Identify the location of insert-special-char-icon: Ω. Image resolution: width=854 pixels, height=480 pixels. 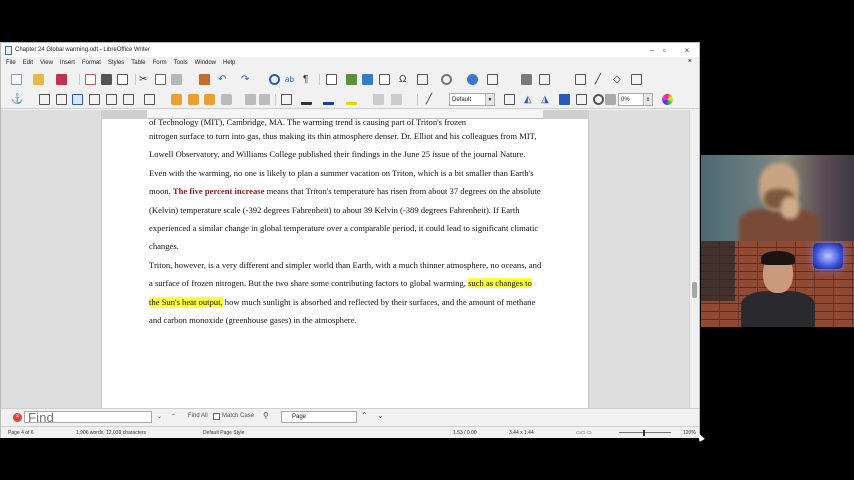
(404, 79).